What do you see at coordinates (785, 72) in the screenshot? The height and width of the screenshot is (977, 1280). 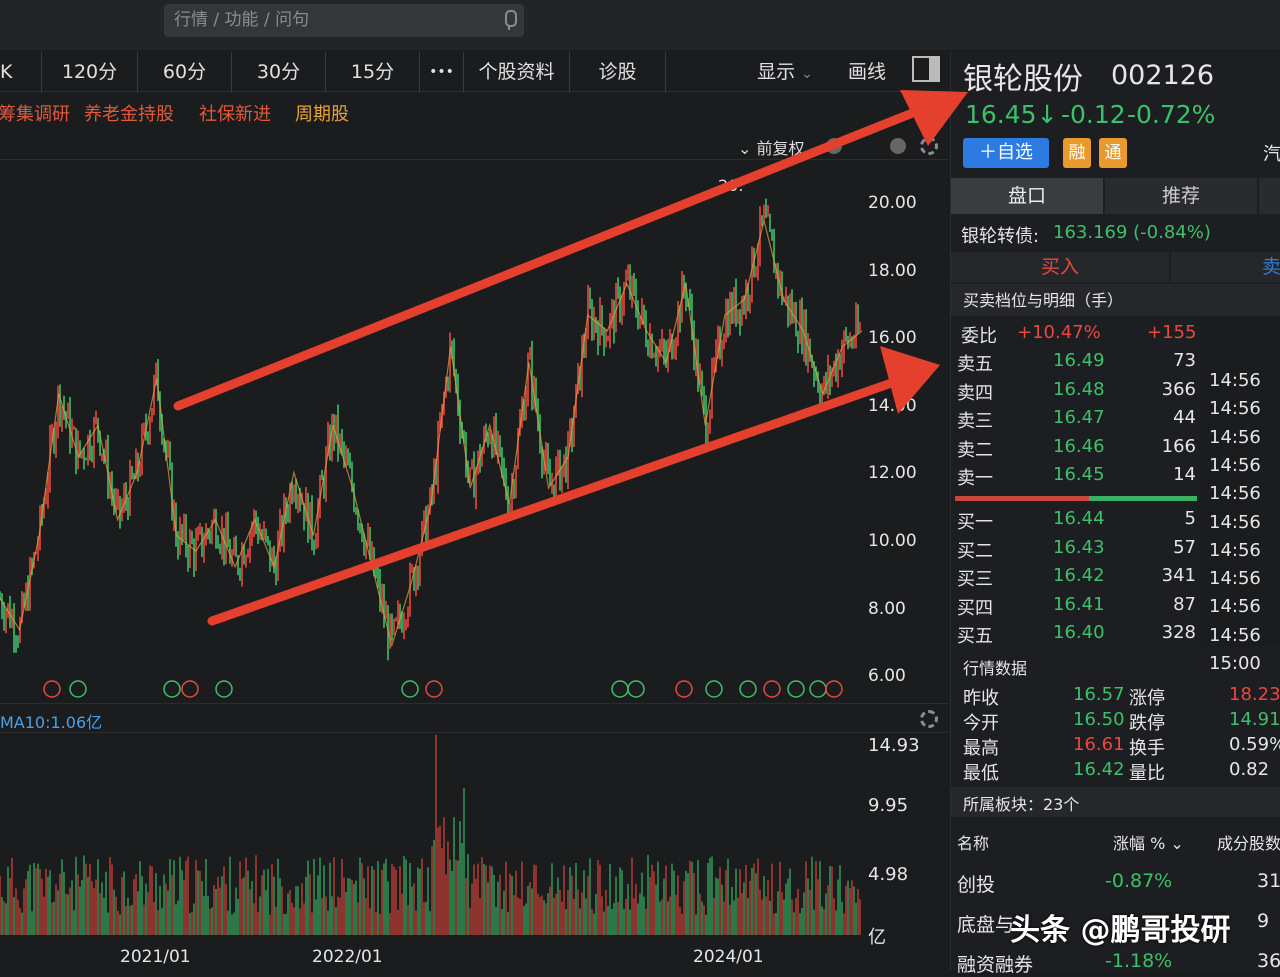 I see `display-dropdown: 显示 ⌄` at bounding box center [785, 72].